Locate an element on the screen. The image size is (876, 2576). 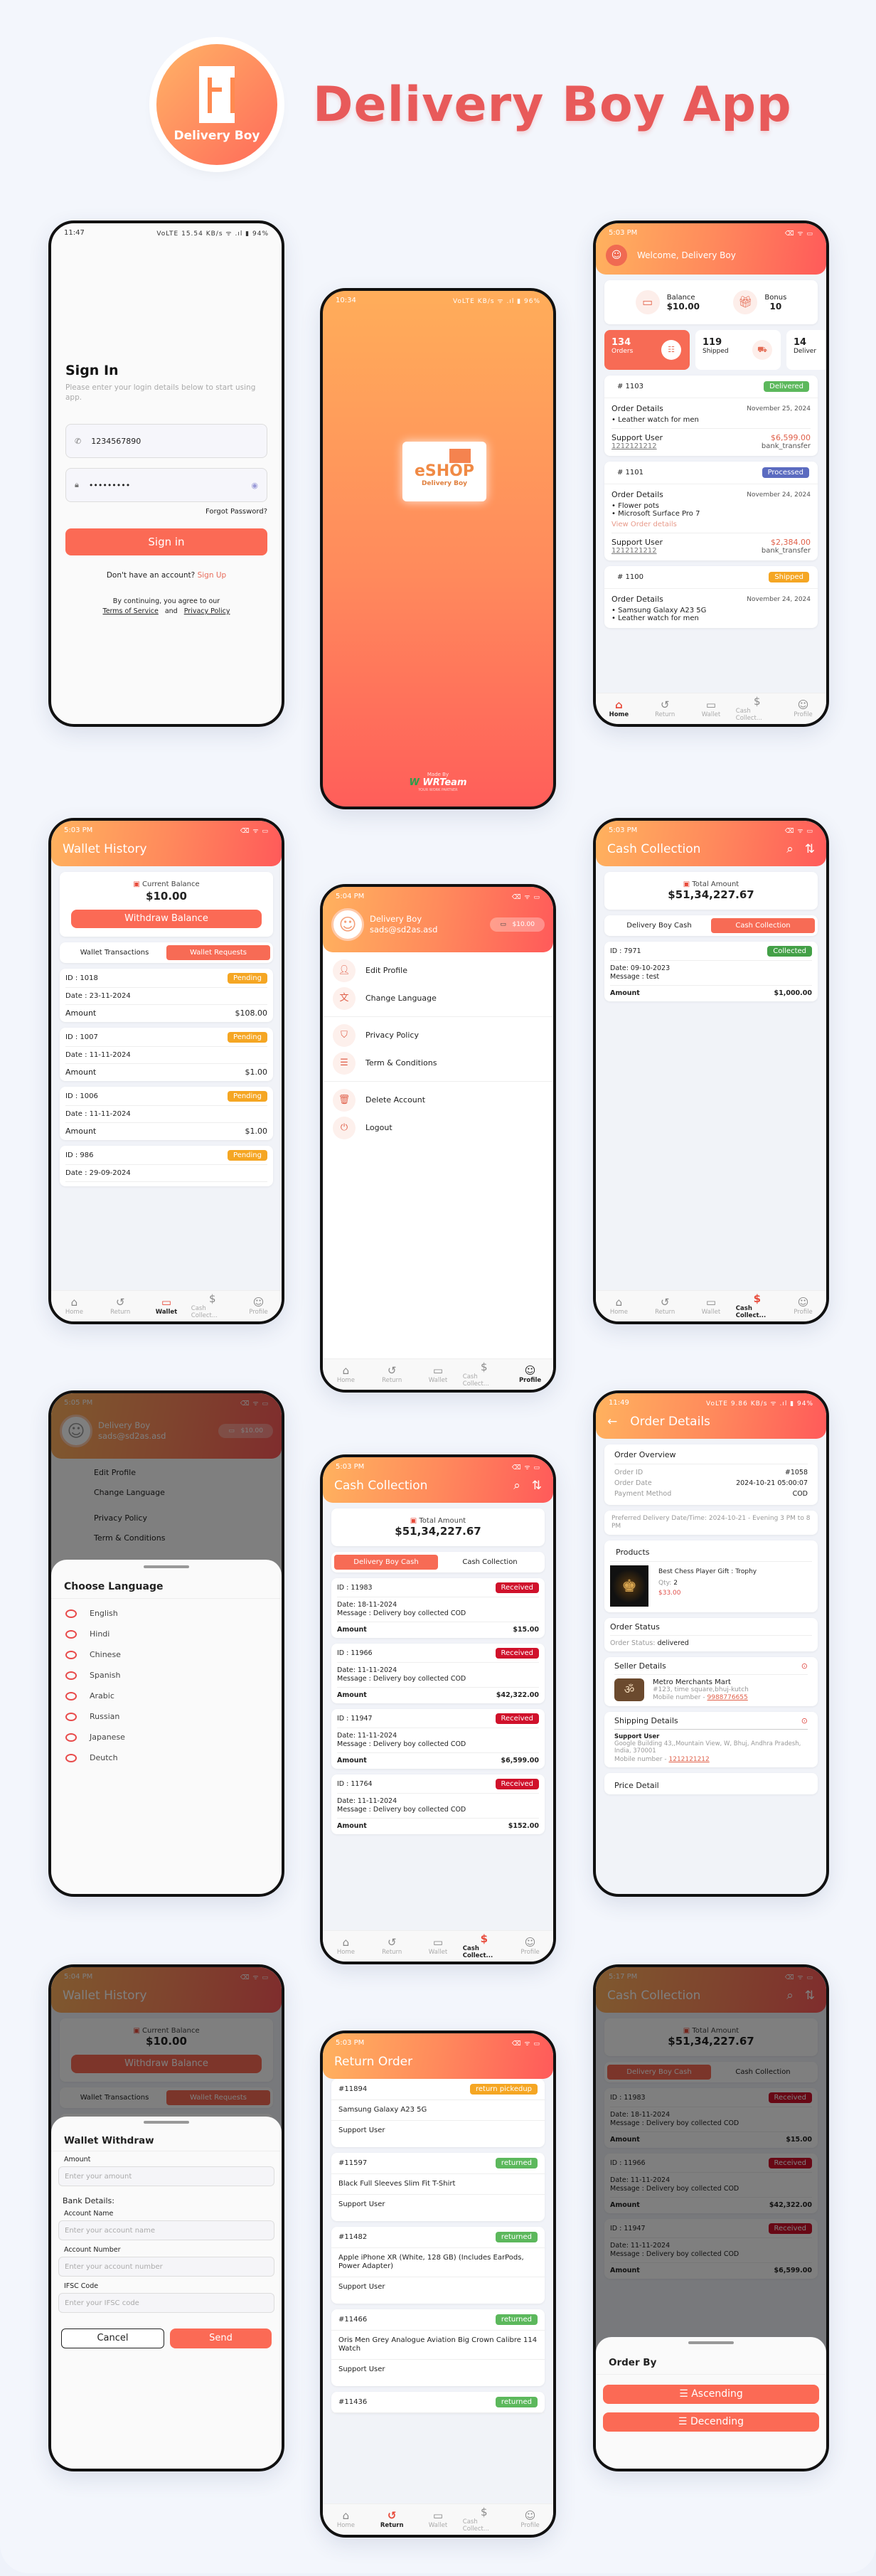
seller-mobile-link: 9988776655 is located at coordinates (727, 1697).